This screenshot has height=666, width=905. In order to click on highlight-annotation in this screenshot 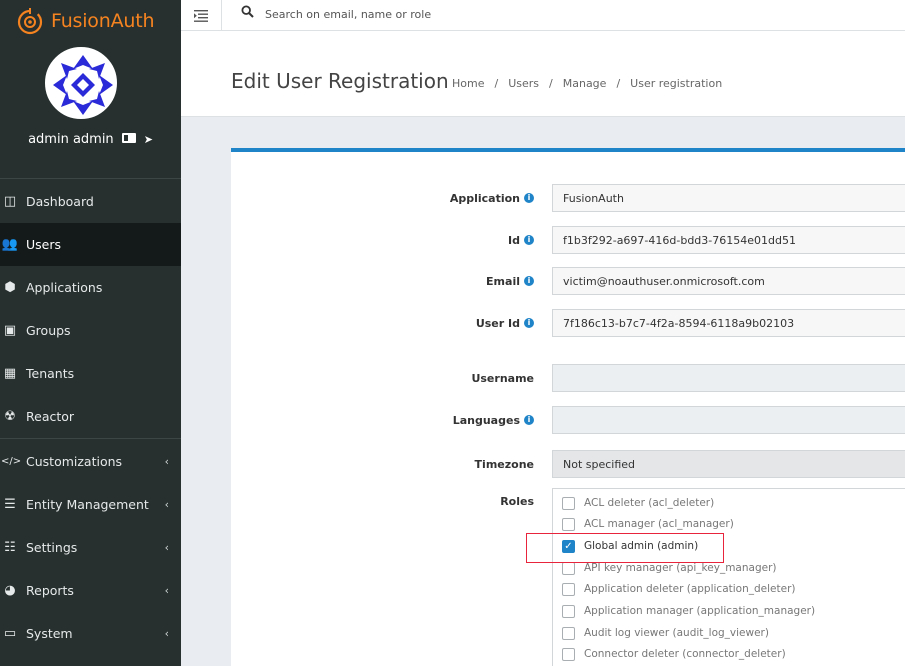, I will do `click(625, 548)`.